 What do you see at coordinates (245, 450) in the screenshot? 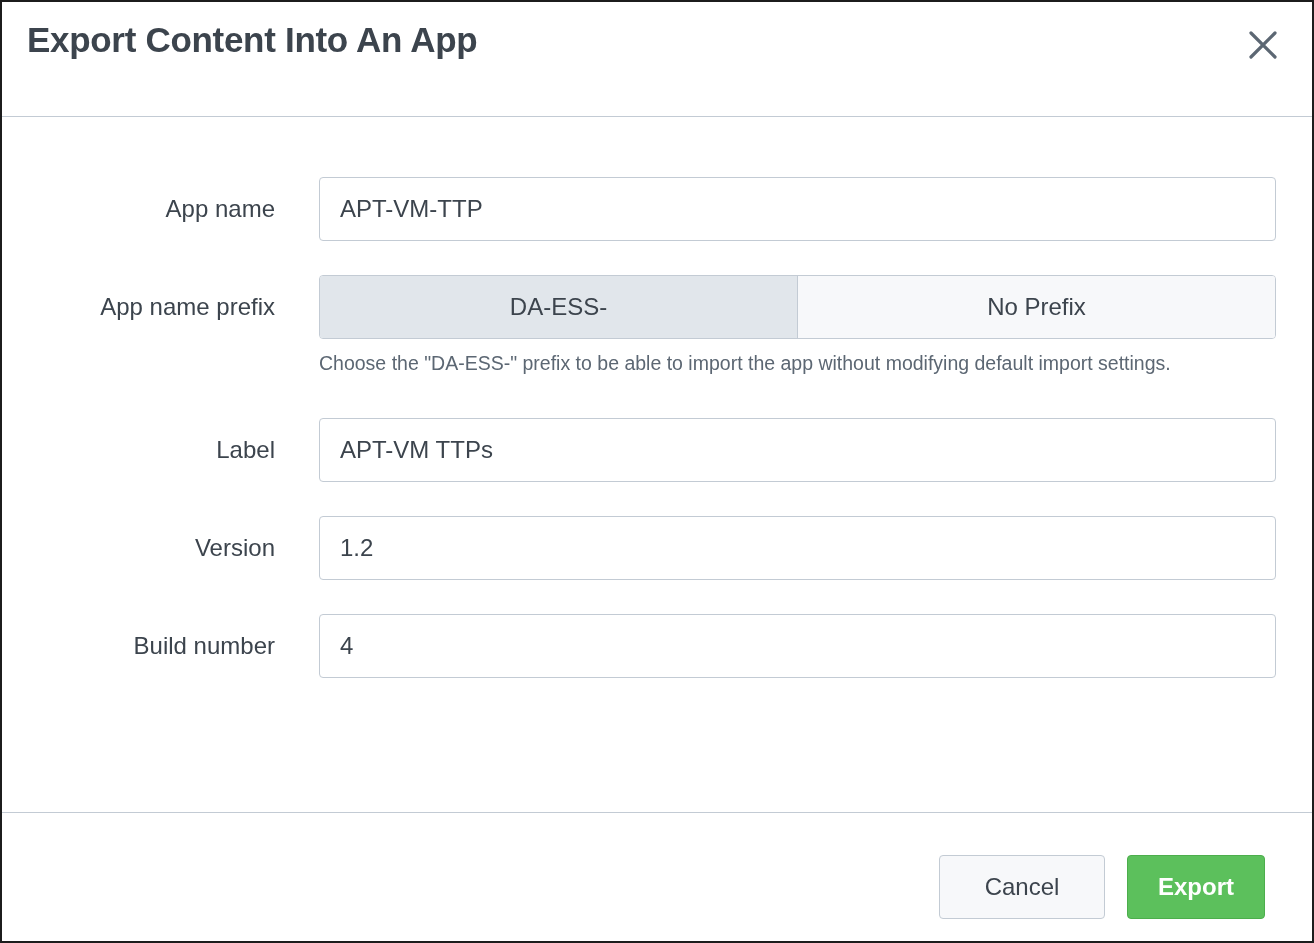
I see `field-label: Label` at bounding box center [245, 450].